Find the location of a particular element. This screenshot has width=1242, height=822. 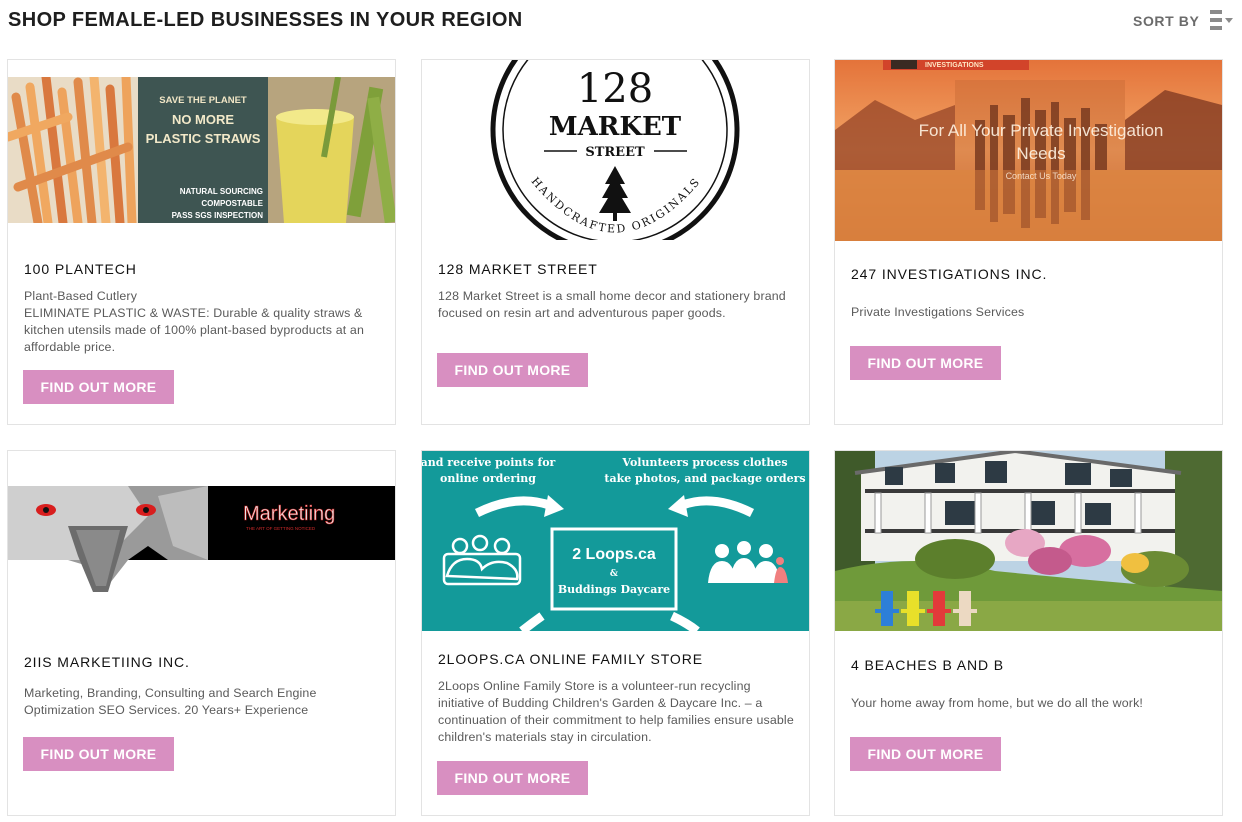

business-name: 247 INVESTIGATIONS INC. is located at coordinates (949, 274).